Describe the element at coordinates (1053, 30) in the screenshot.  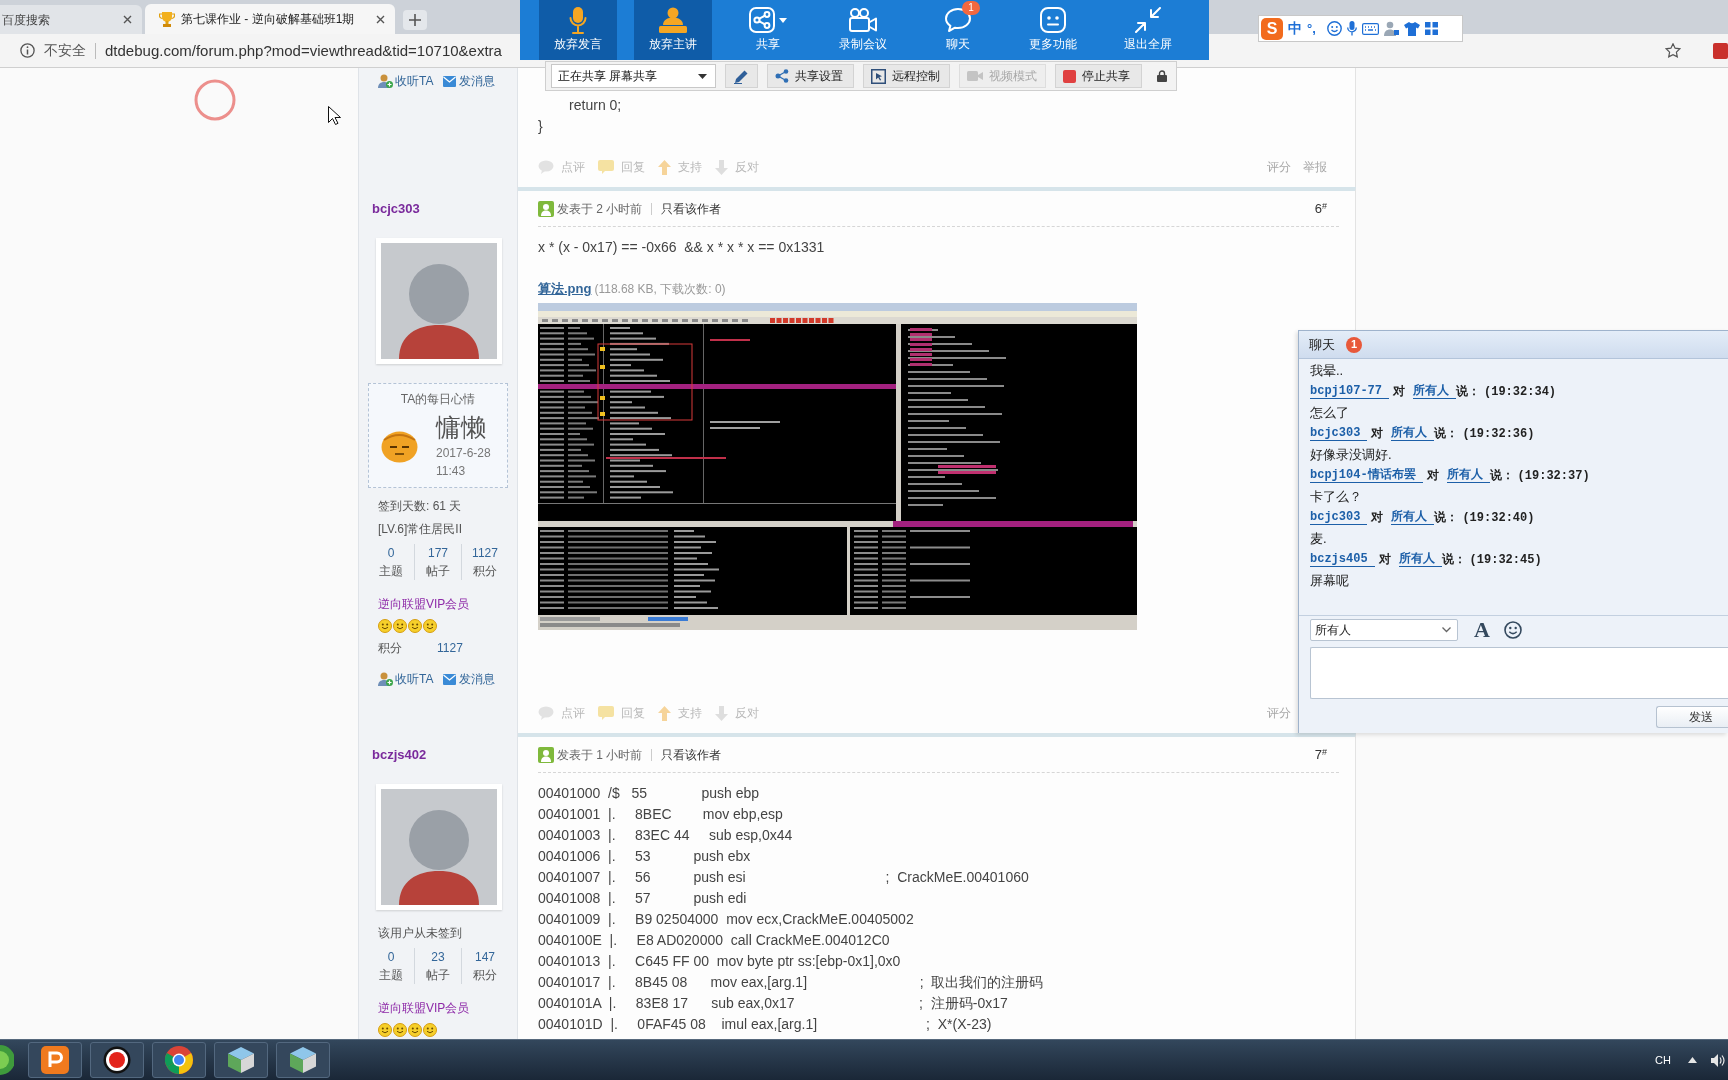
I see `toolbar-button: 更多功能` at that location.